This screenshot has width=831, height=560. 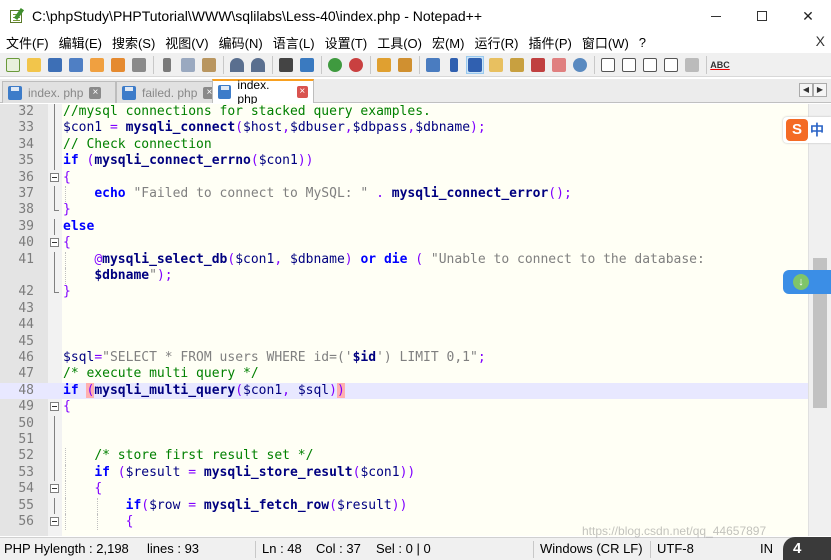 I want to click on code-line: 48 if (mysqli_multi_query($con1, $sql)), so click(x=404, y=391).